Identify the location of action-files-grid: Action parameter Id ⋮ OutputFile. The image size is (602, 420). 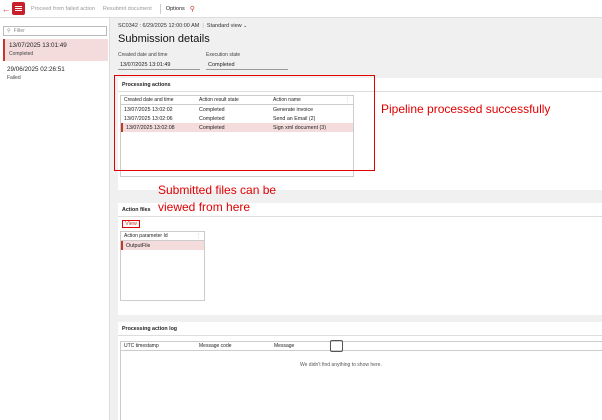
(162, 266).